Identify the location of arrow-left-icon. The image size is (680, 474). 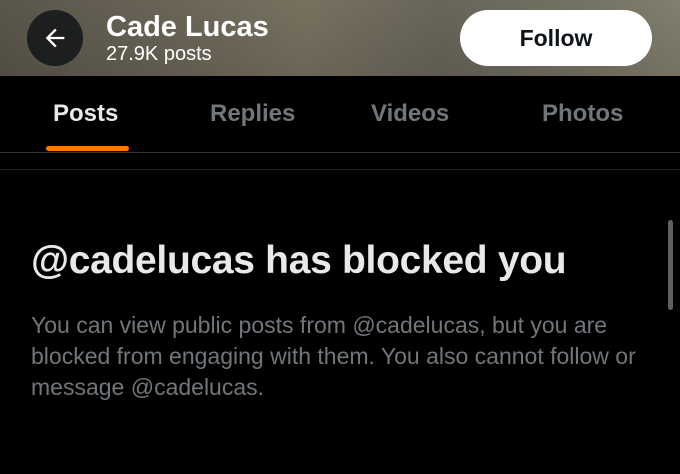
(55, 38).